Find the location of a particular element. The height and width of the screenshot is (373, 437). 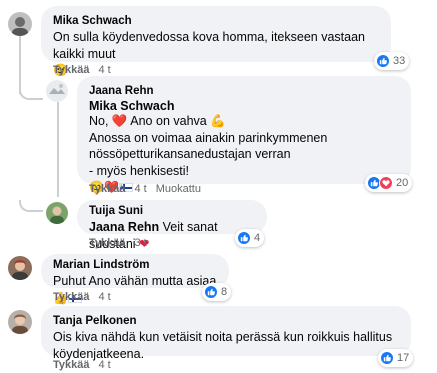

reaction-number: 33 is located at coordinates (399, 61).